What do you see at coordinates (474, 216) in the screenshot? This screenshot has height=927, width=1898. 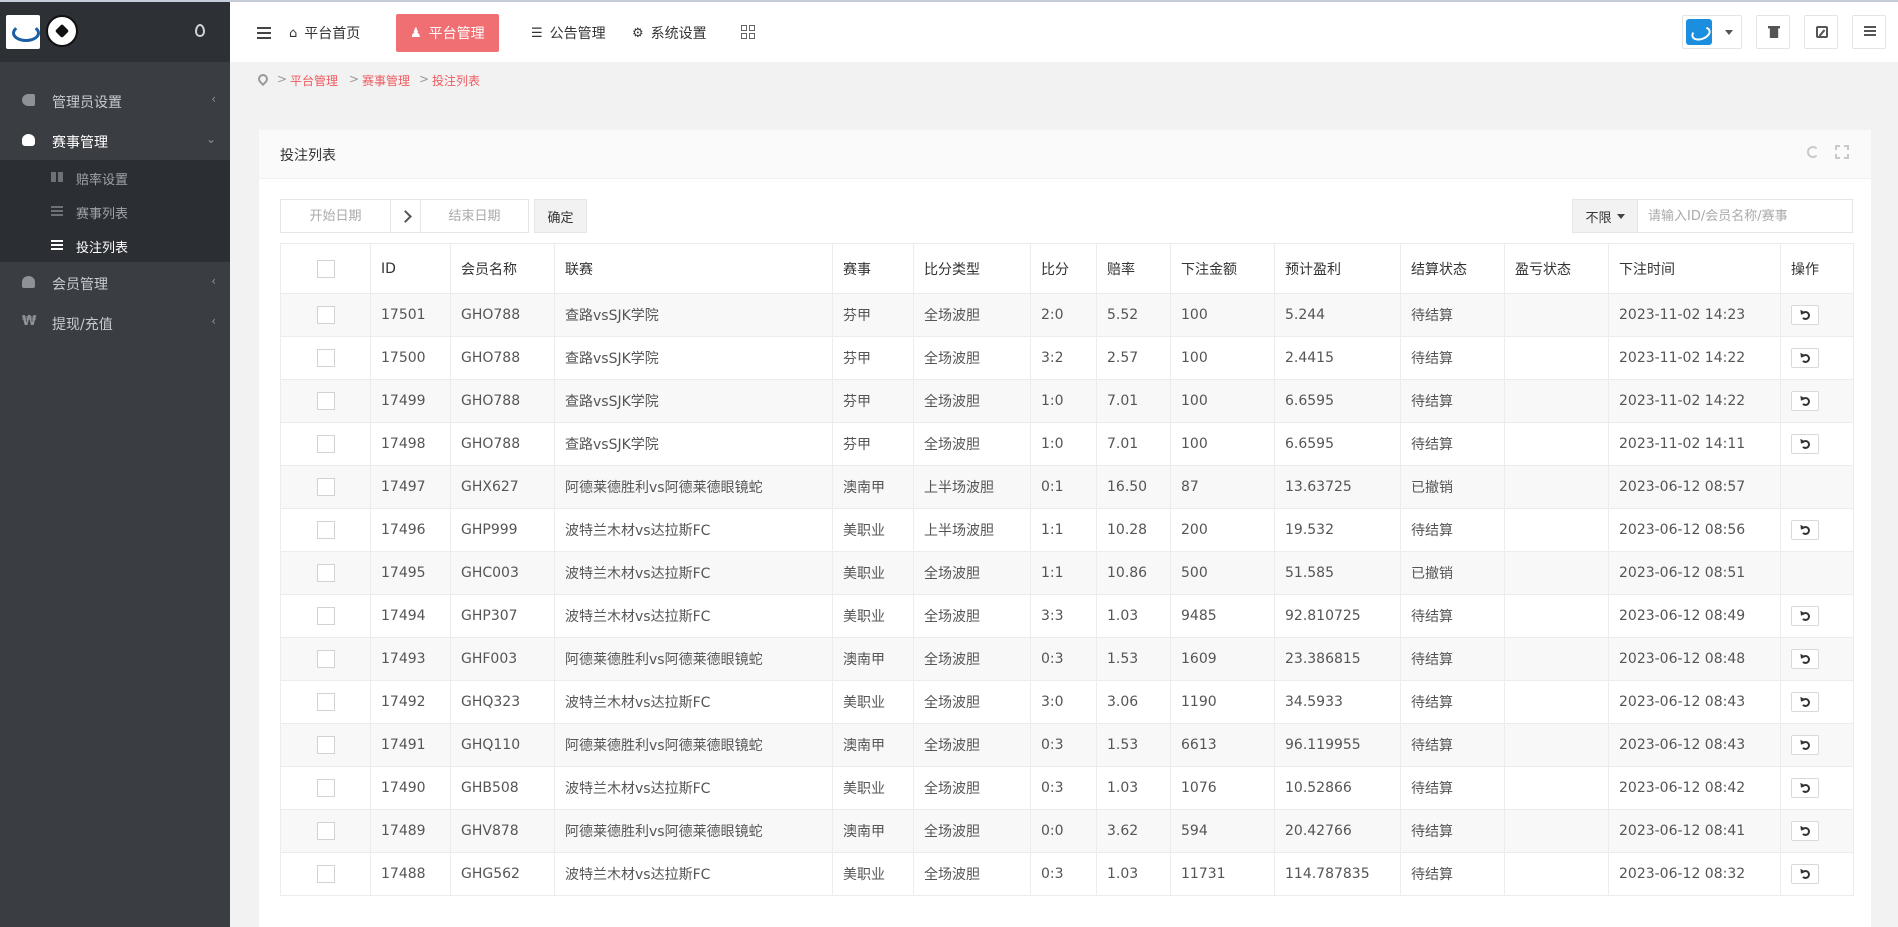 I see `end-date-input` at bounding box center [474, 216].